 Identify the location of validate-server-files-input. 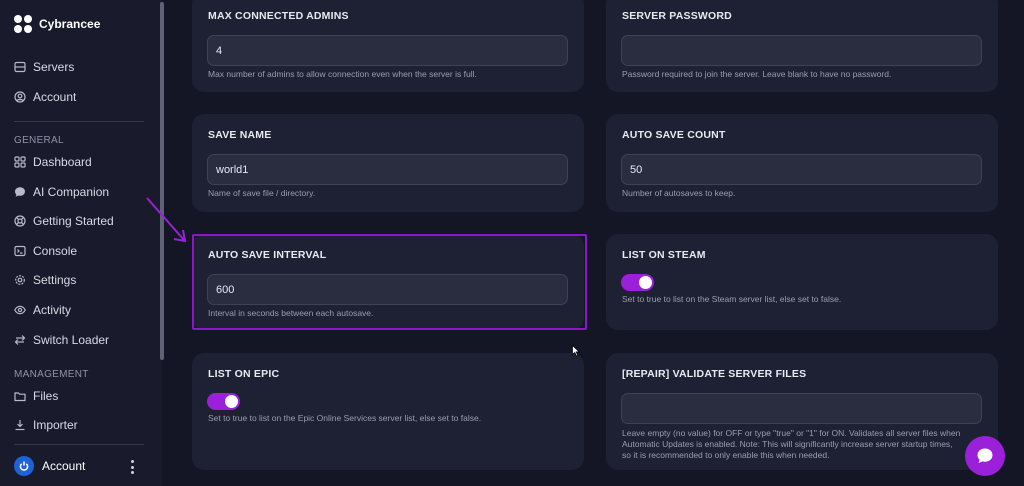
(801, 408).